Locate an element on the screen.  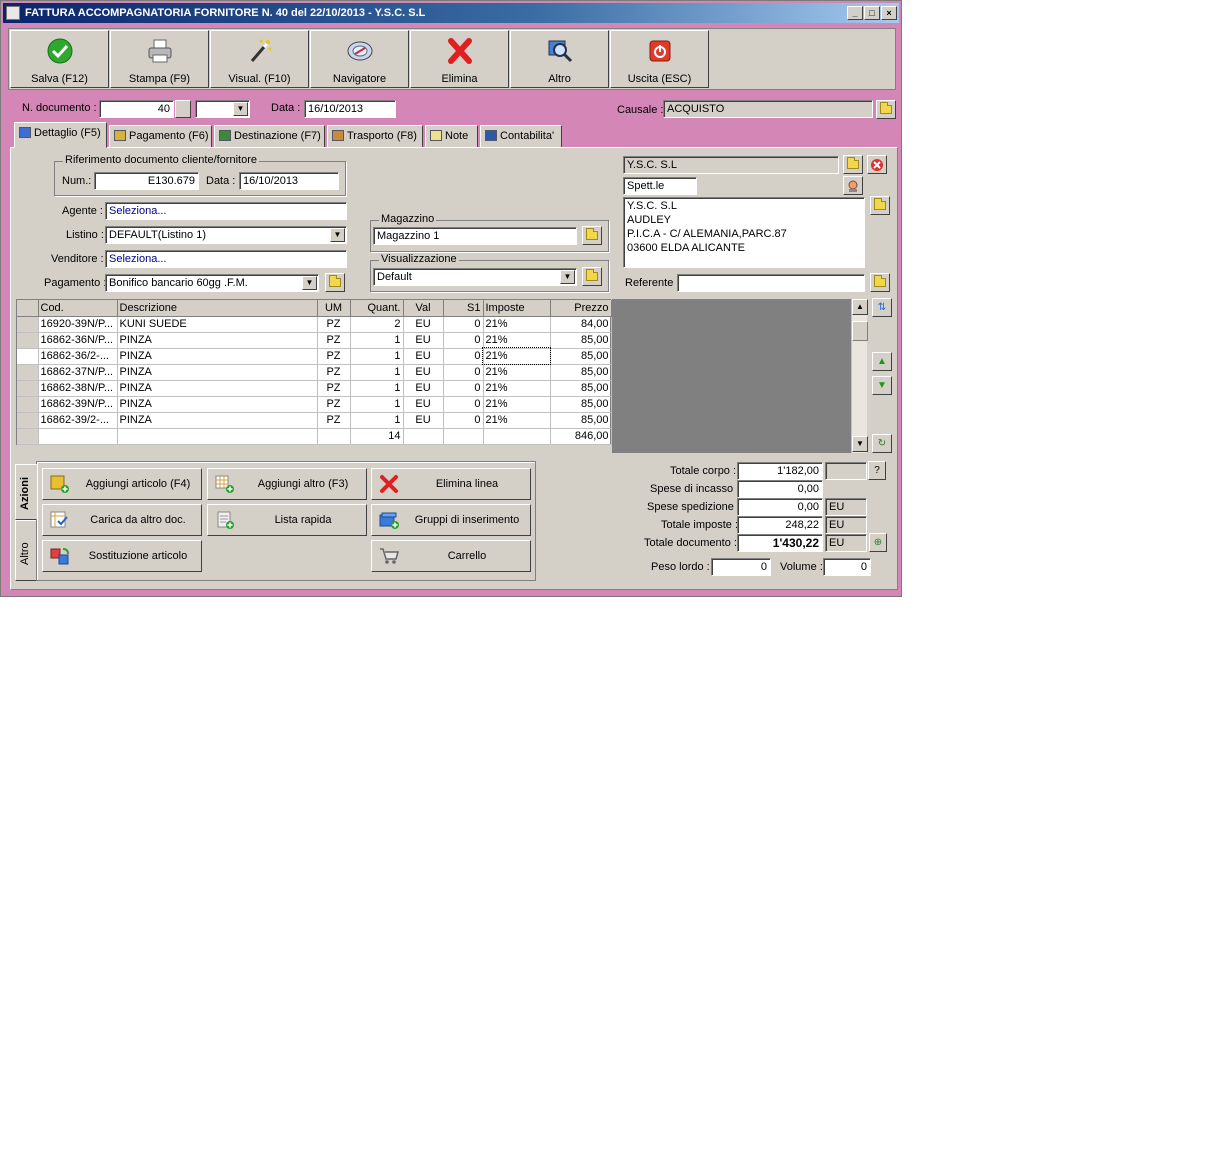
doc-number-field: 40 is located at coordinates (136, 109).